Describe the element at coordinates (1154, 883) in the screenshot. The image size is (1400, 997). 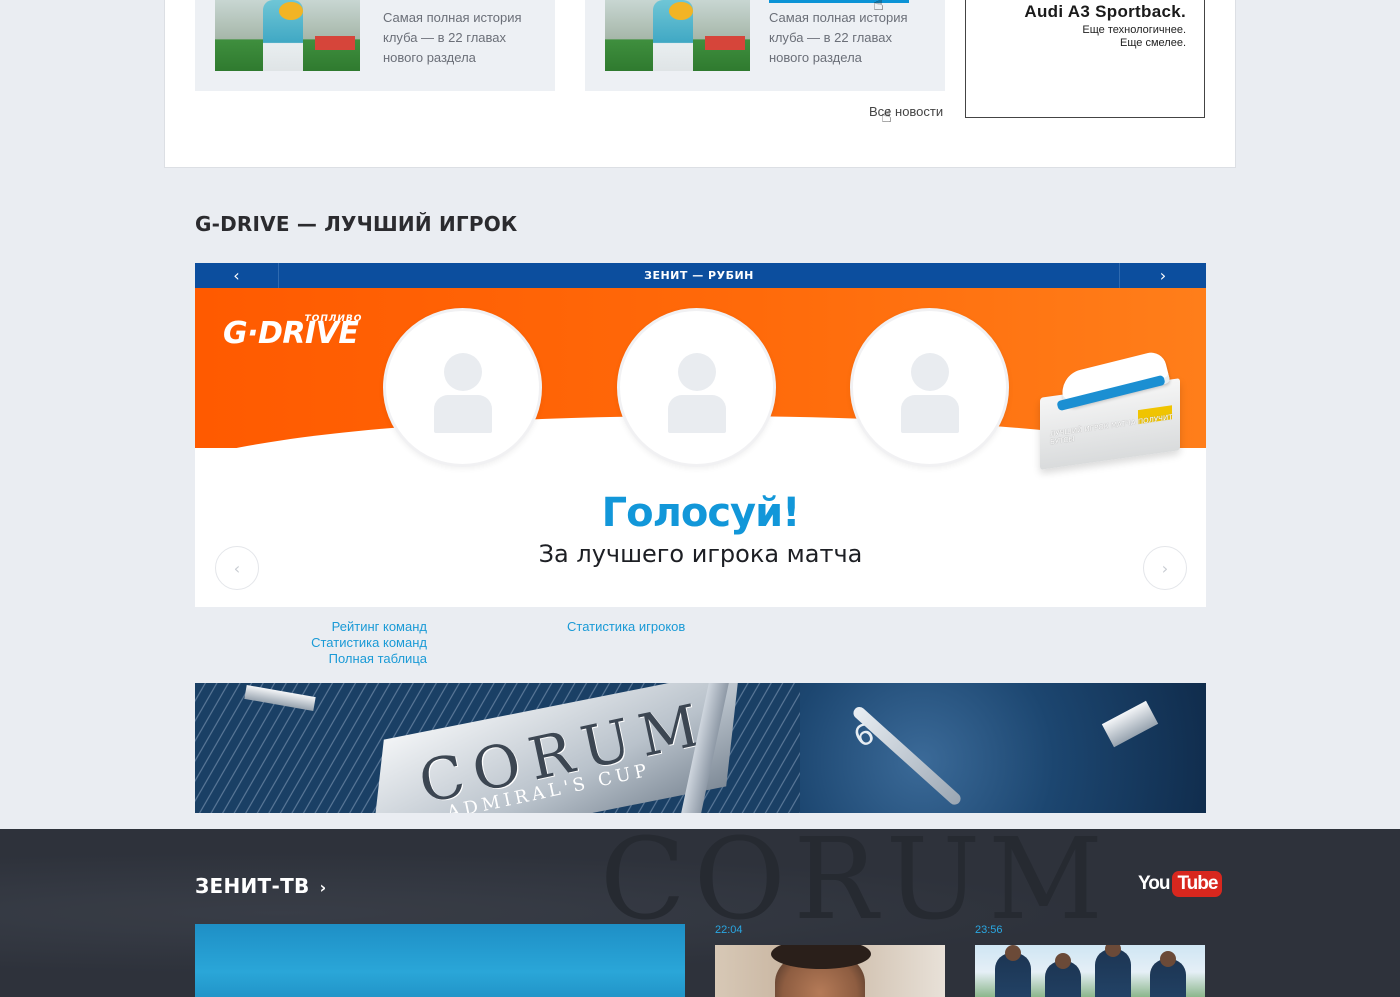
I see `youtube-logo-you: You` at that location.